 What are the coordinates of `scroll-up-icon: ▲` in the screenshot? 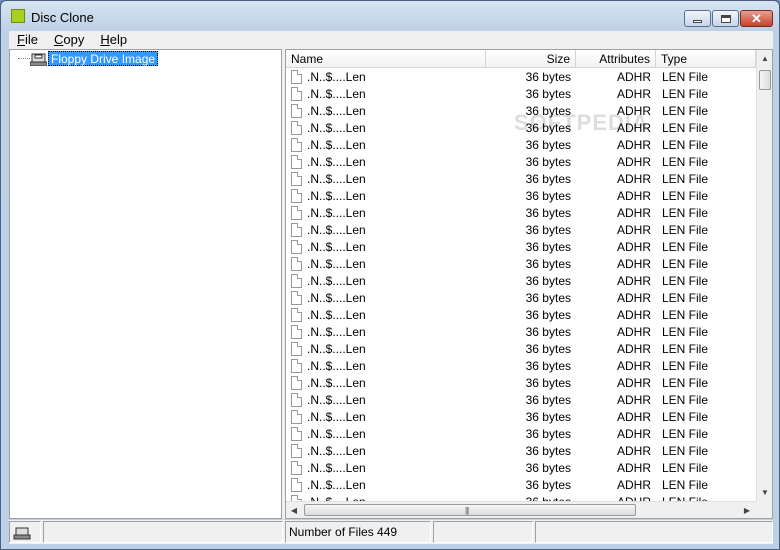 It's located at (764, 58).